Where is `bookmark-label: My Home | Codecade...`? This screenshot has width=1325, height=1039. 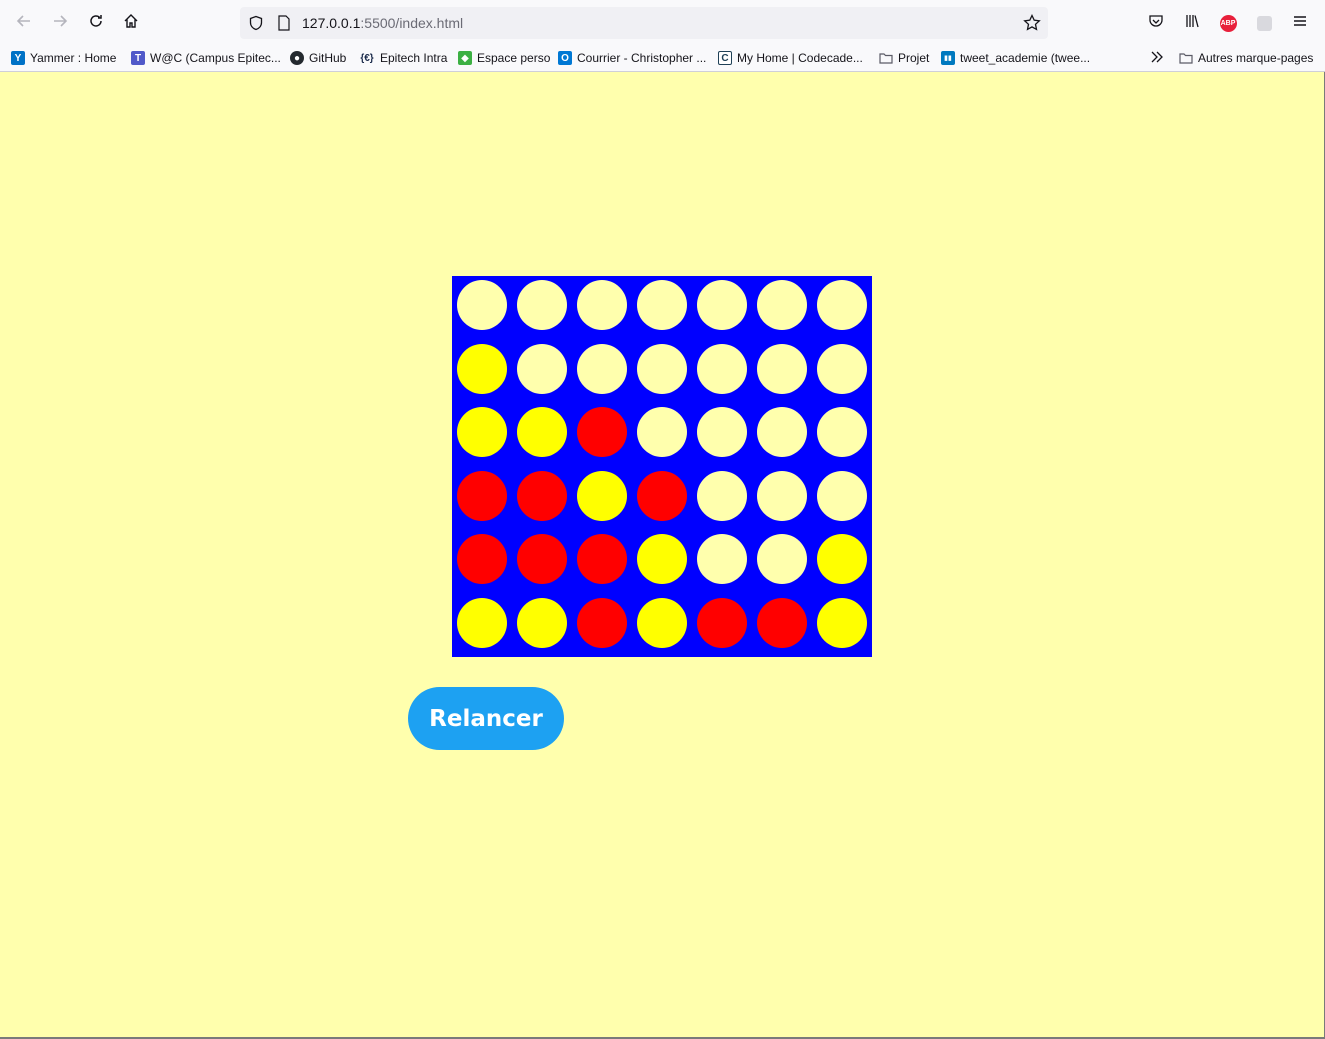
bookmark-label: My Home | Codecade... is located at coordinates (800, 58).